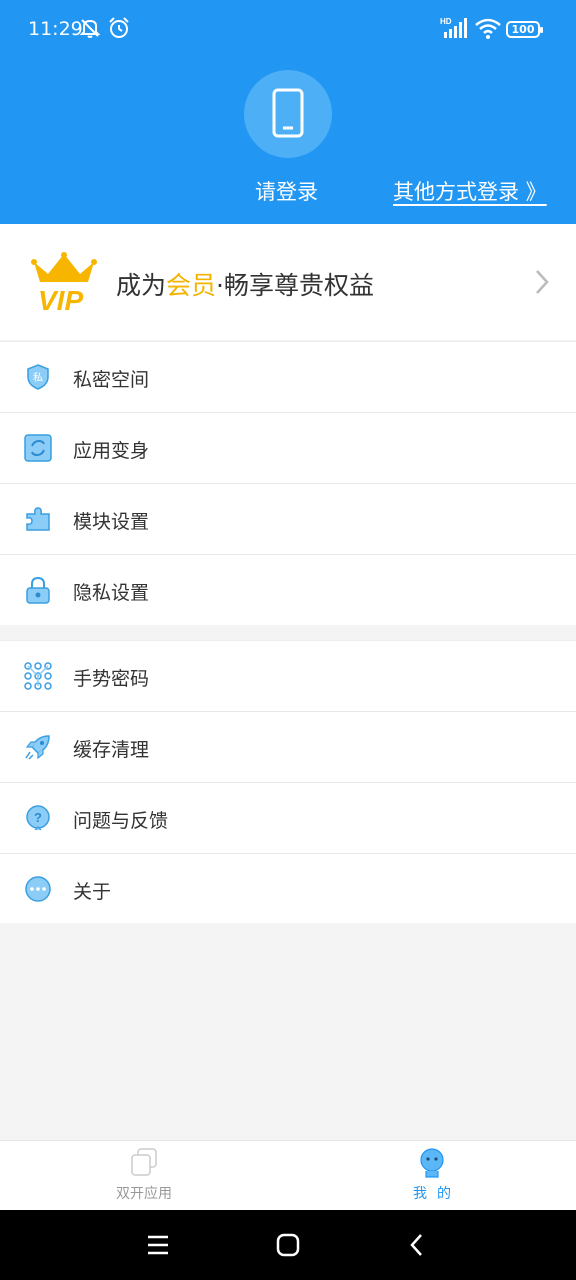  I want to click on svg-text: 私, so click(38, 378).